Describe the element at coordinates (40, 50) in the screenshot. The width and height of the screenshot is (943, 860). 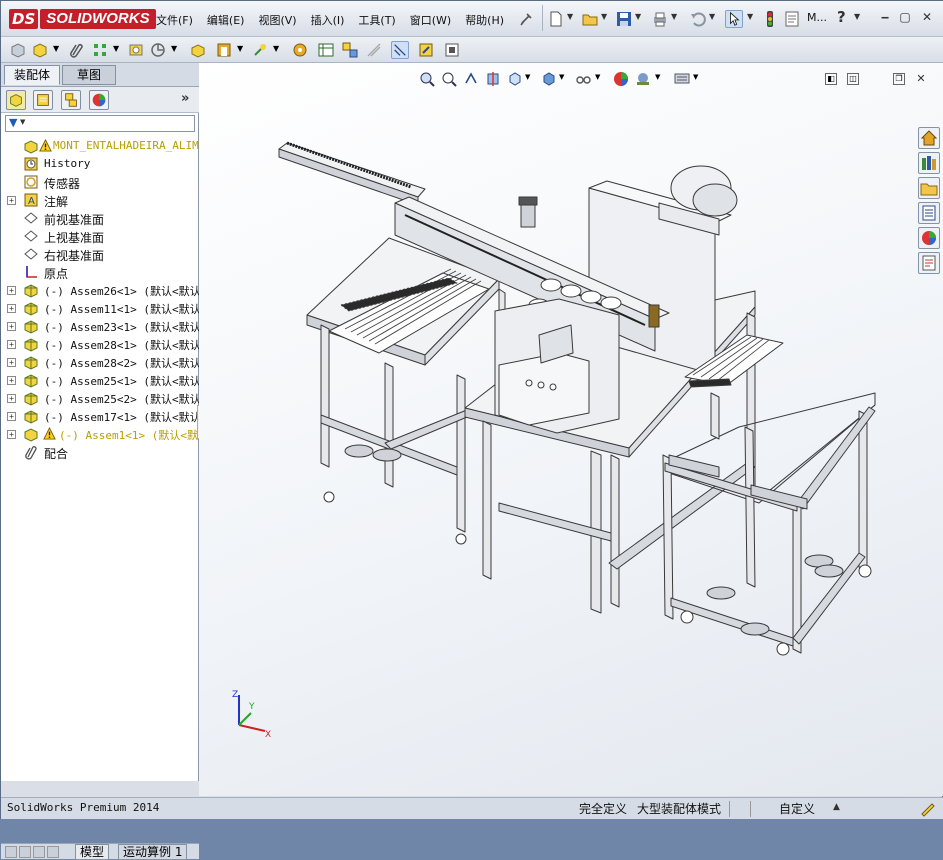
I see `new-part-icon` at that location.